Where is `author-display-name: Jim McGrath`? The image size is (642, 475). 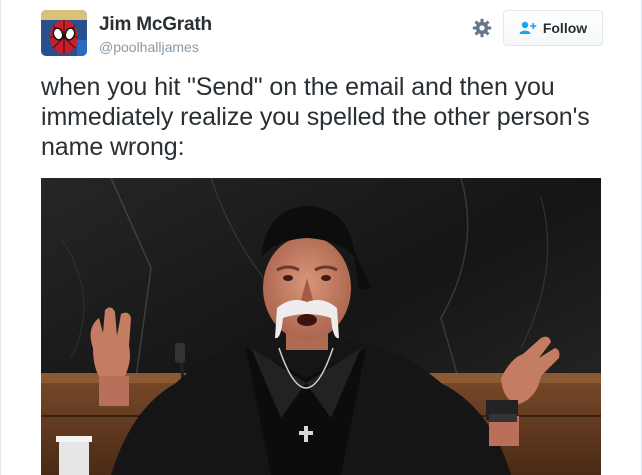
author-display-name: Jim McGrath is located at coordinates (155, 25).